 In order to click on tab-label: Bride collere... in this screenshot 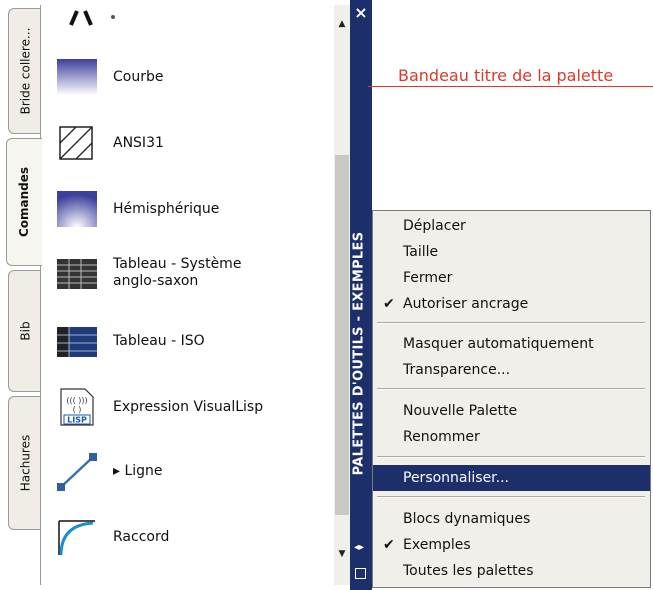, I will do `click(25, 71)`.